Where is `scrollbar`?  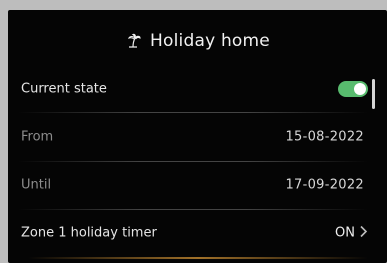
scrollbar is located at coordinates (373, 94).